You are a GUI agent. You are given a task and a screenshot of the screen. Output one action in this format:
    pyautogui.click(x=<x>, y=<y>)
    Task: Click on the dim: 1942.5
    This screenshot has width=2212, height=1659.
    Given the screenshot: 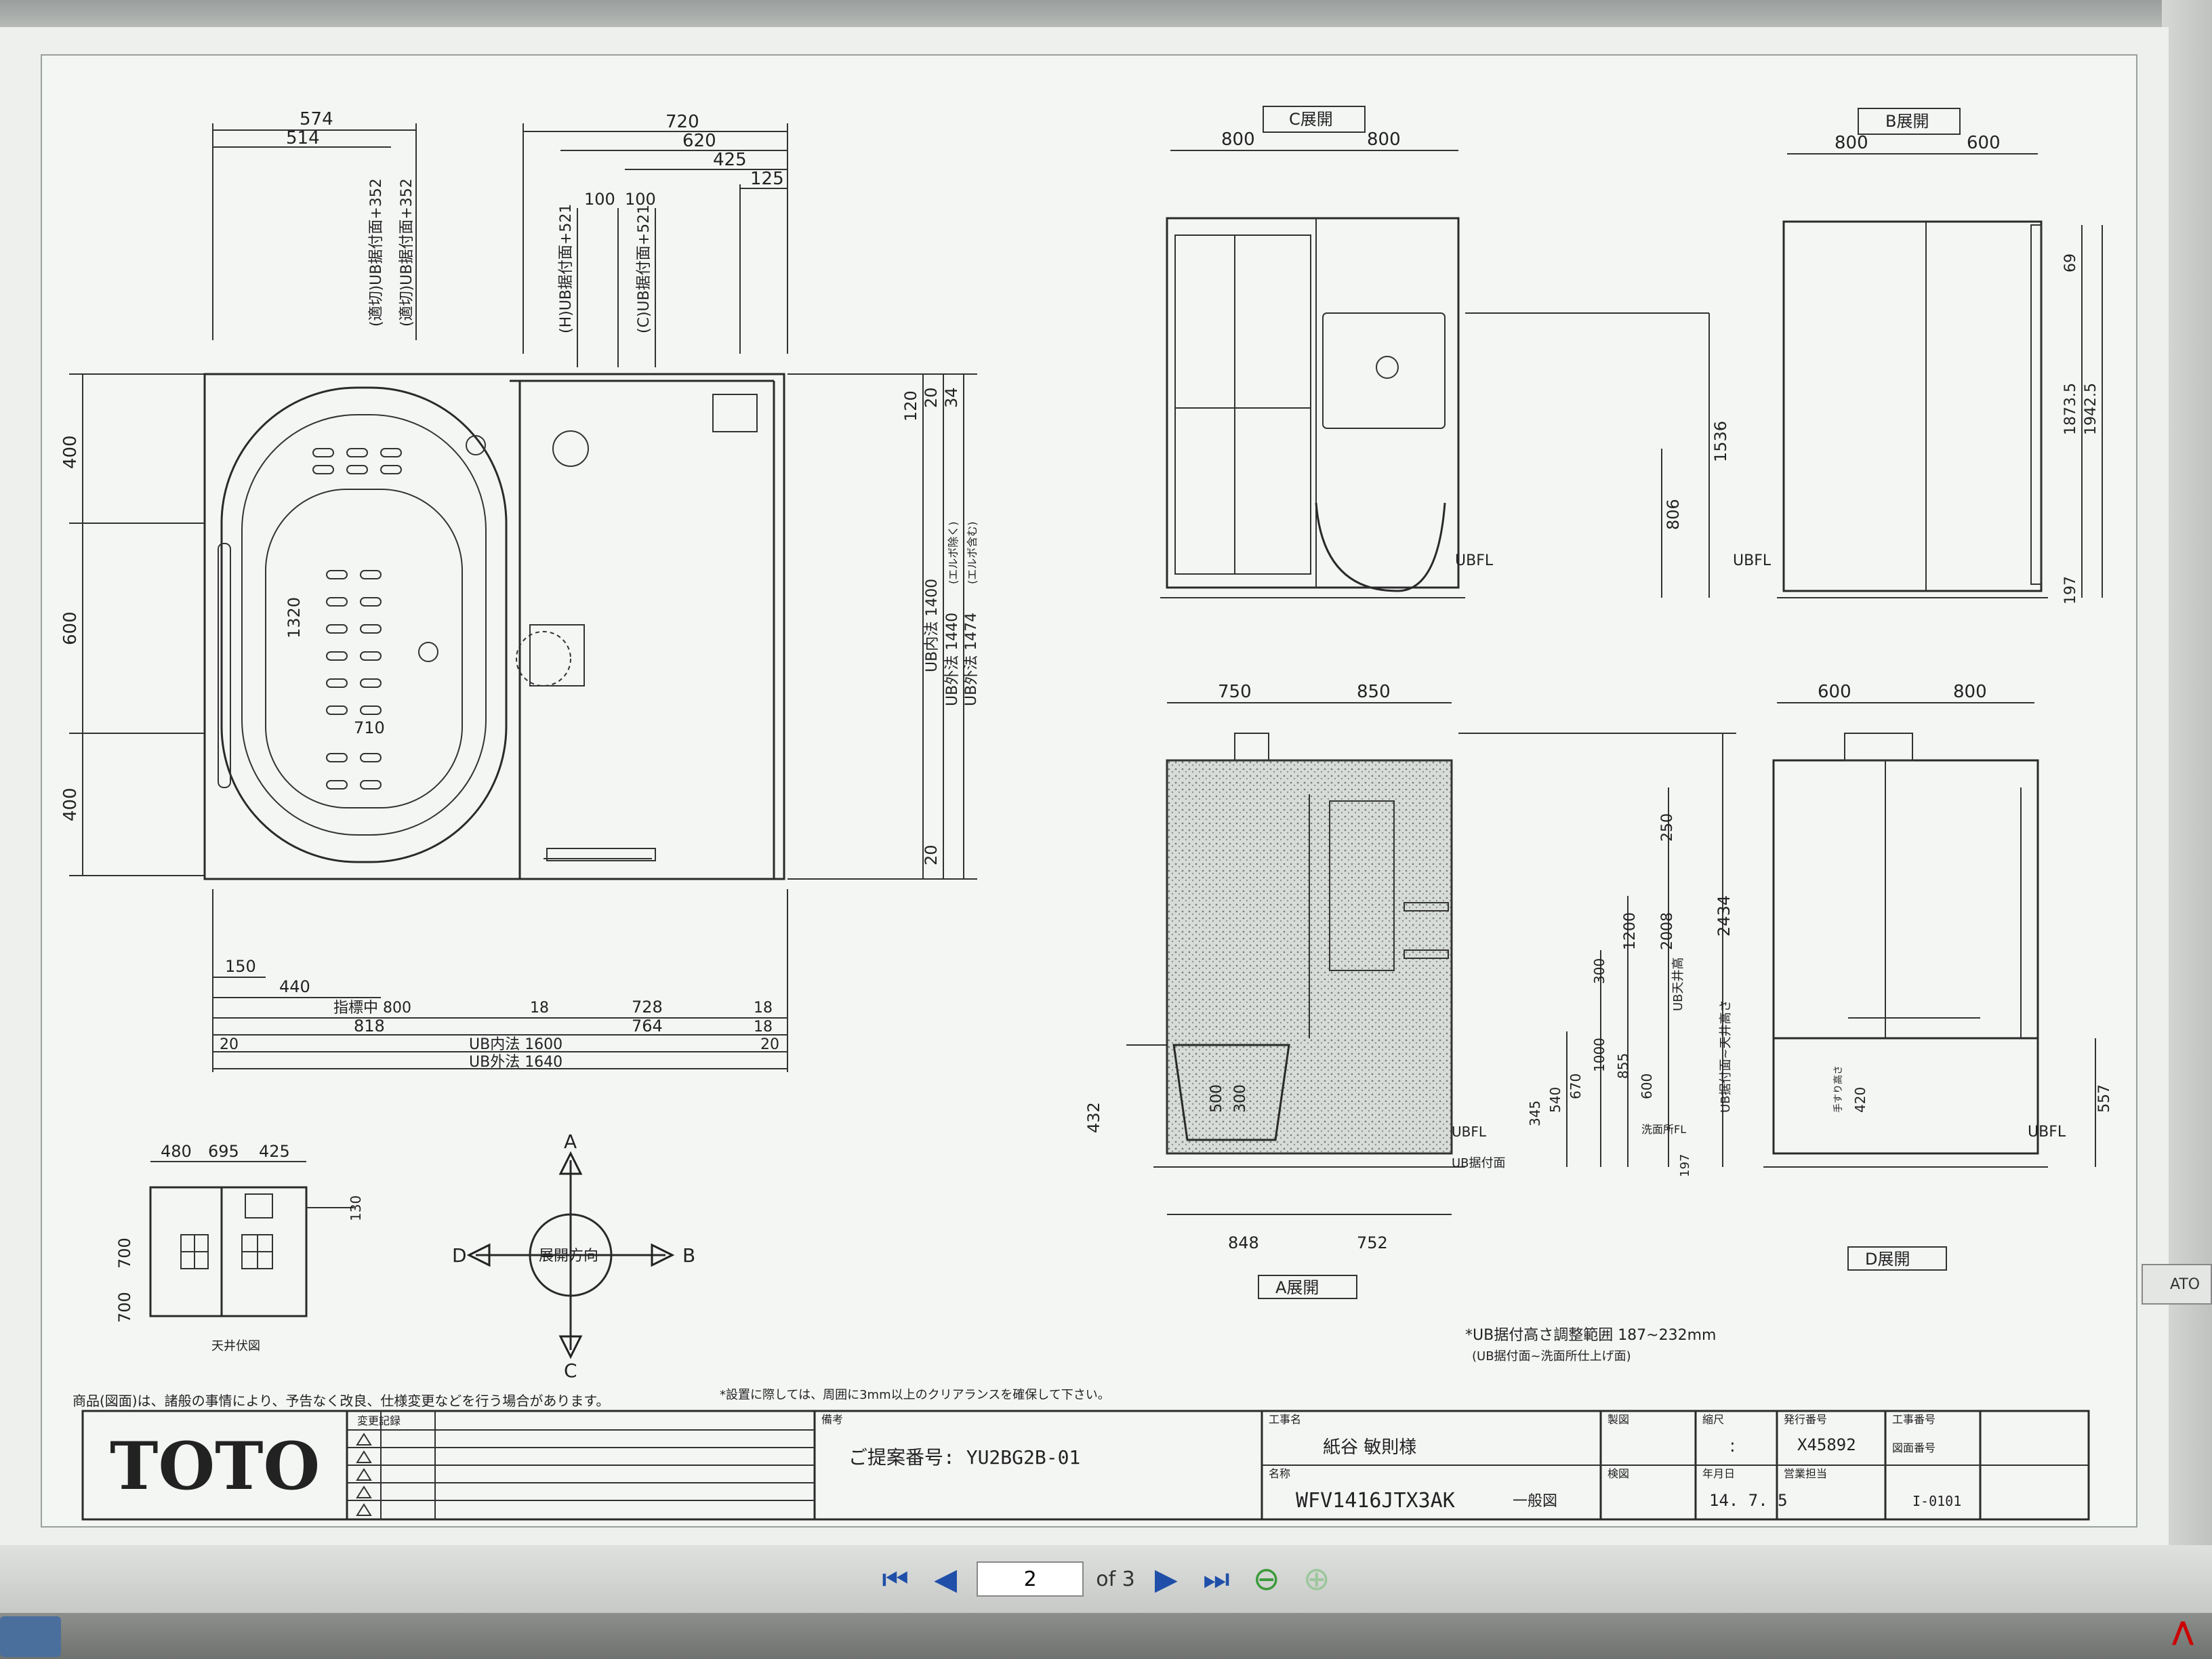 What is the action you would take?
    pyautogui.click(x=2091, y=409)
    